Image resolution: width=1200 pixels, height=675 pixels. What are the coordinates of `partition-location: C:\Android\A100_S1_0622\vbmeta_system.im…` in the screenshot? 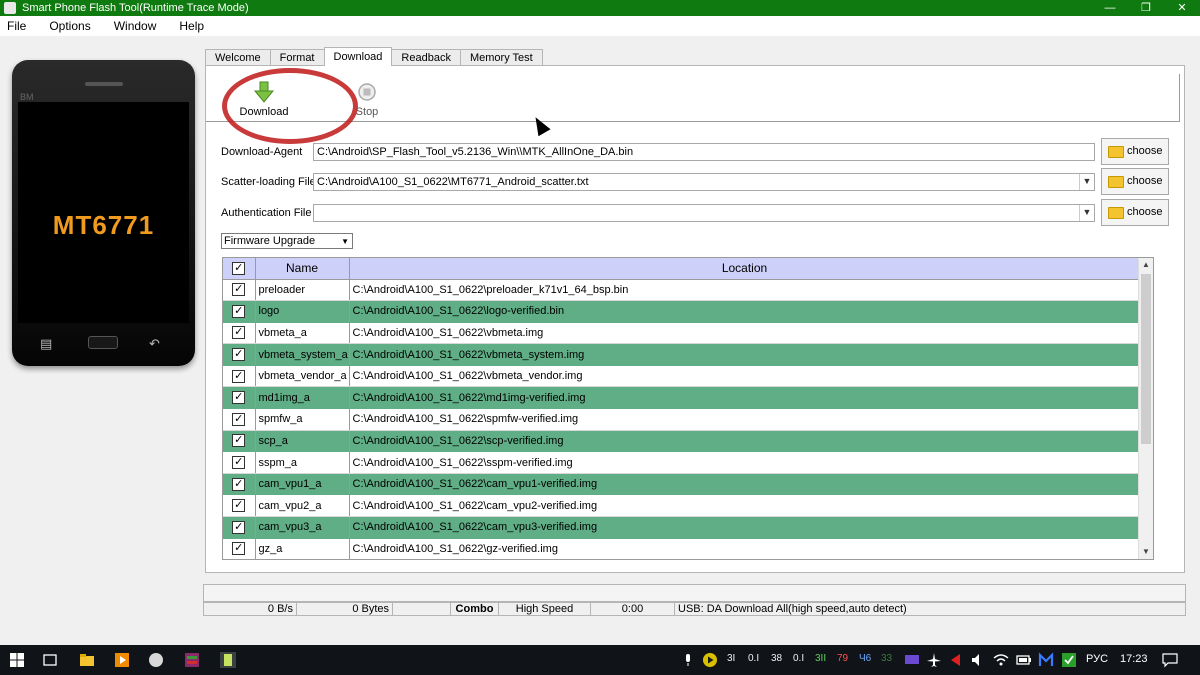 It's located at (745, 354).